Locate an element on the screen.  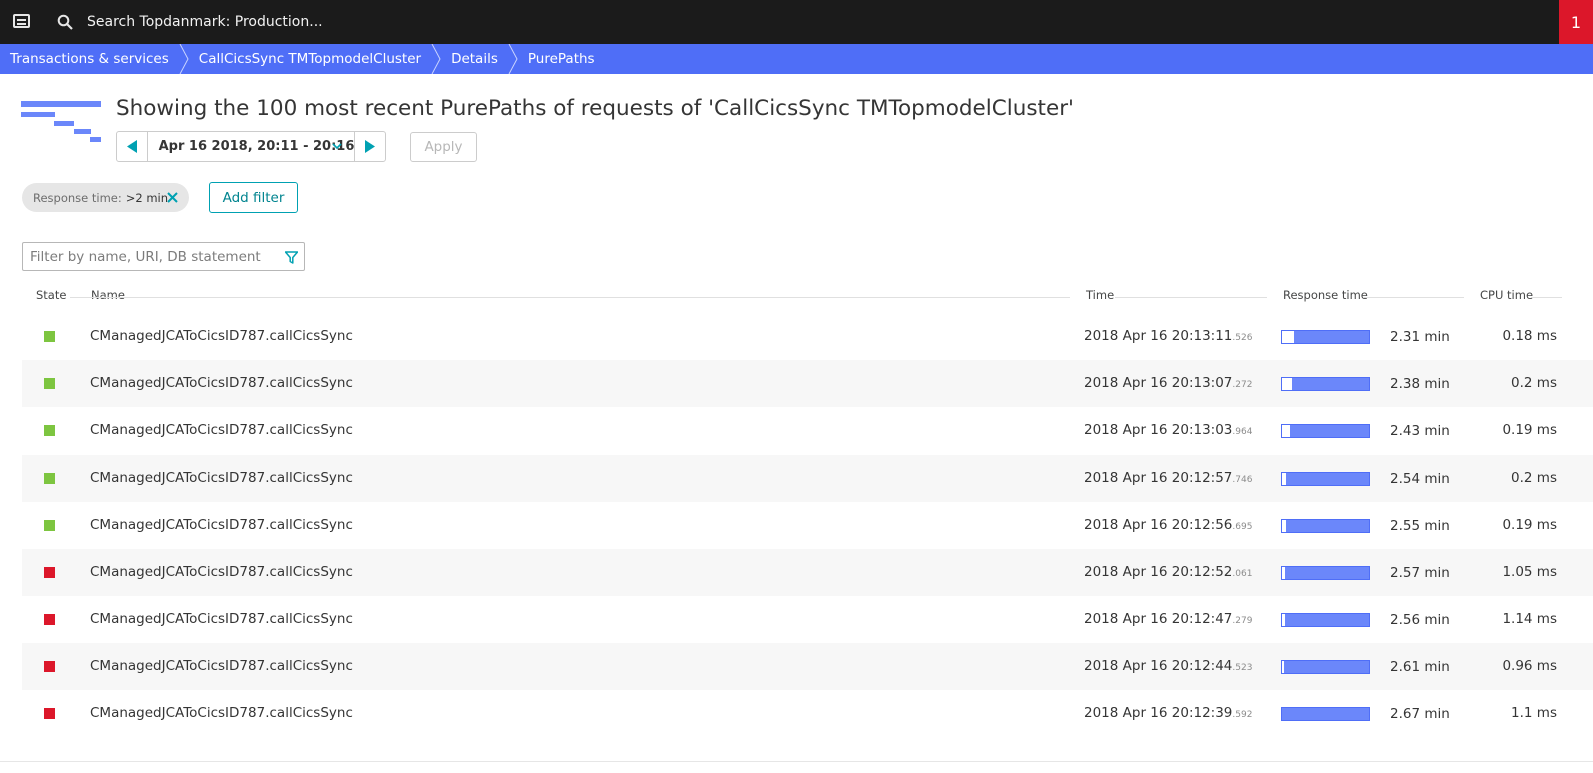
breadcrumb-label: PurePaths is located at coordinates (561, 59).